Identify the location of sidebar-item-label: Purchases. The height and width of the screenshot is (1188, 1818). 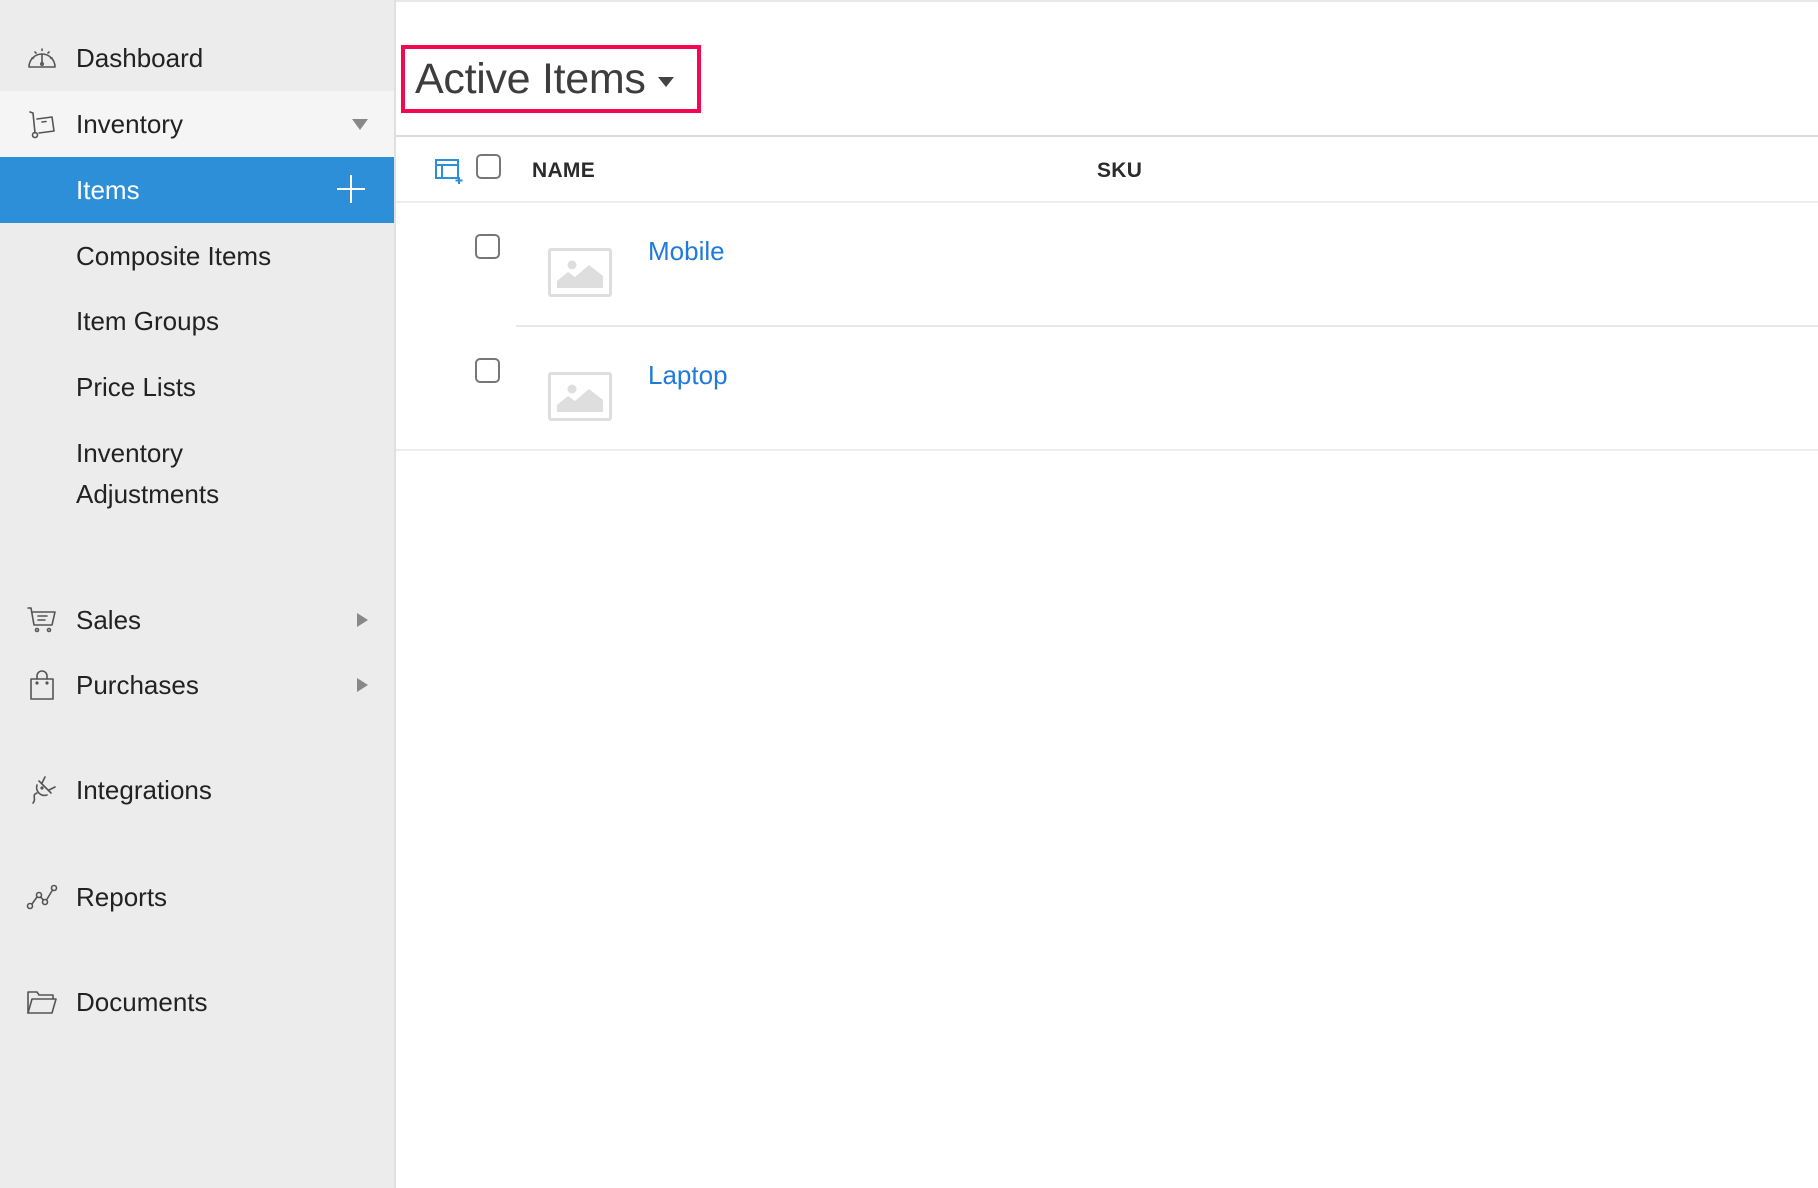
(137, 684).